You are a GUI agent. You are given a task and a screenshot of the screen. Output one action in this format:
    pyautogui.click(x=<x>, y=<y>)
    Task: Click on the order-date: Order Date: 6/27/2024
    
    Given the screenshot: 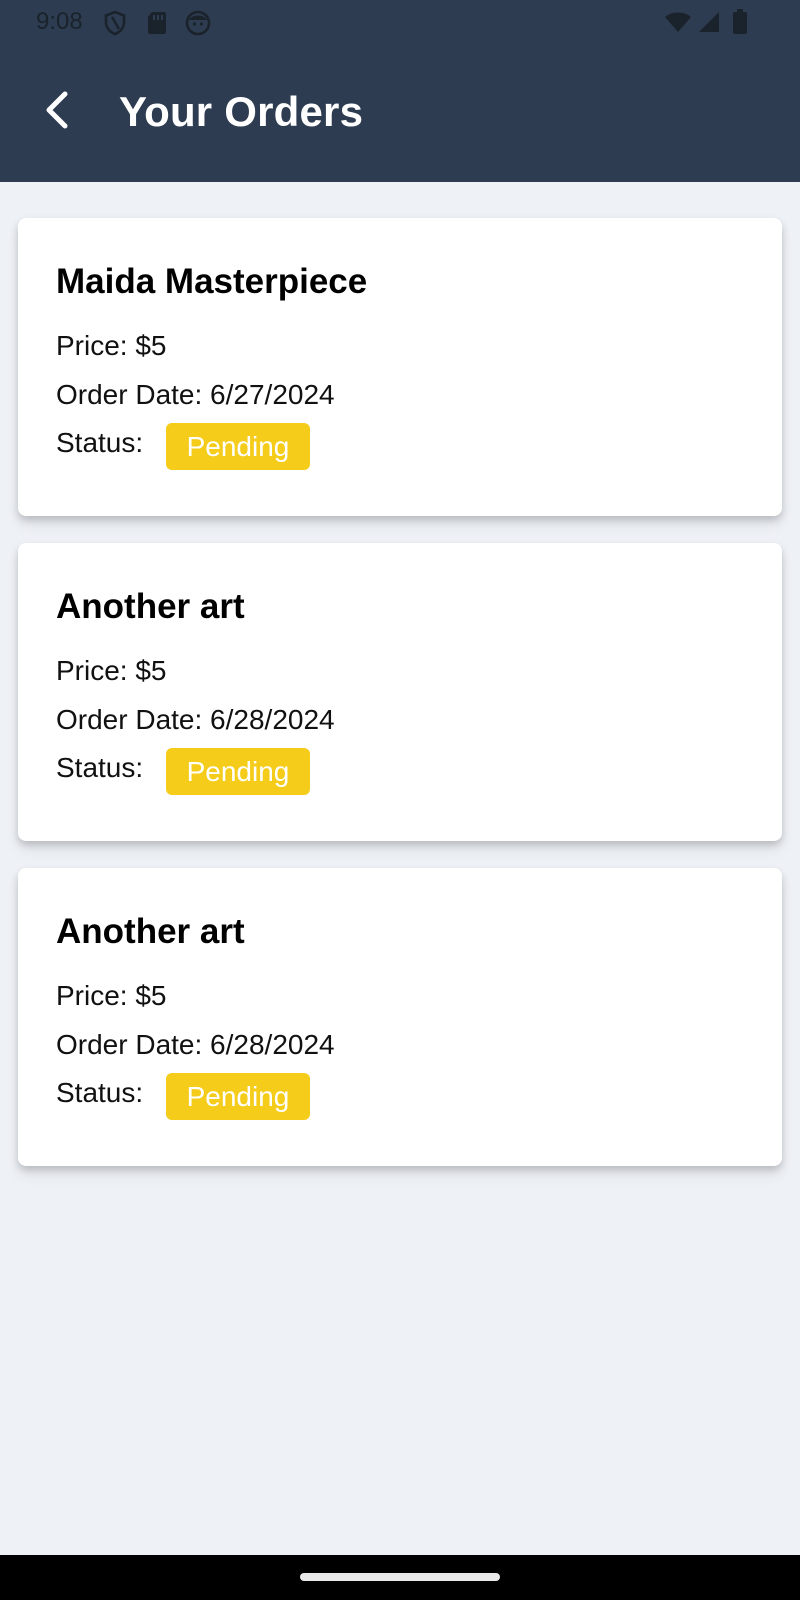 What is the action you would take?
    pyautogui.click(x=195, y=394)
    